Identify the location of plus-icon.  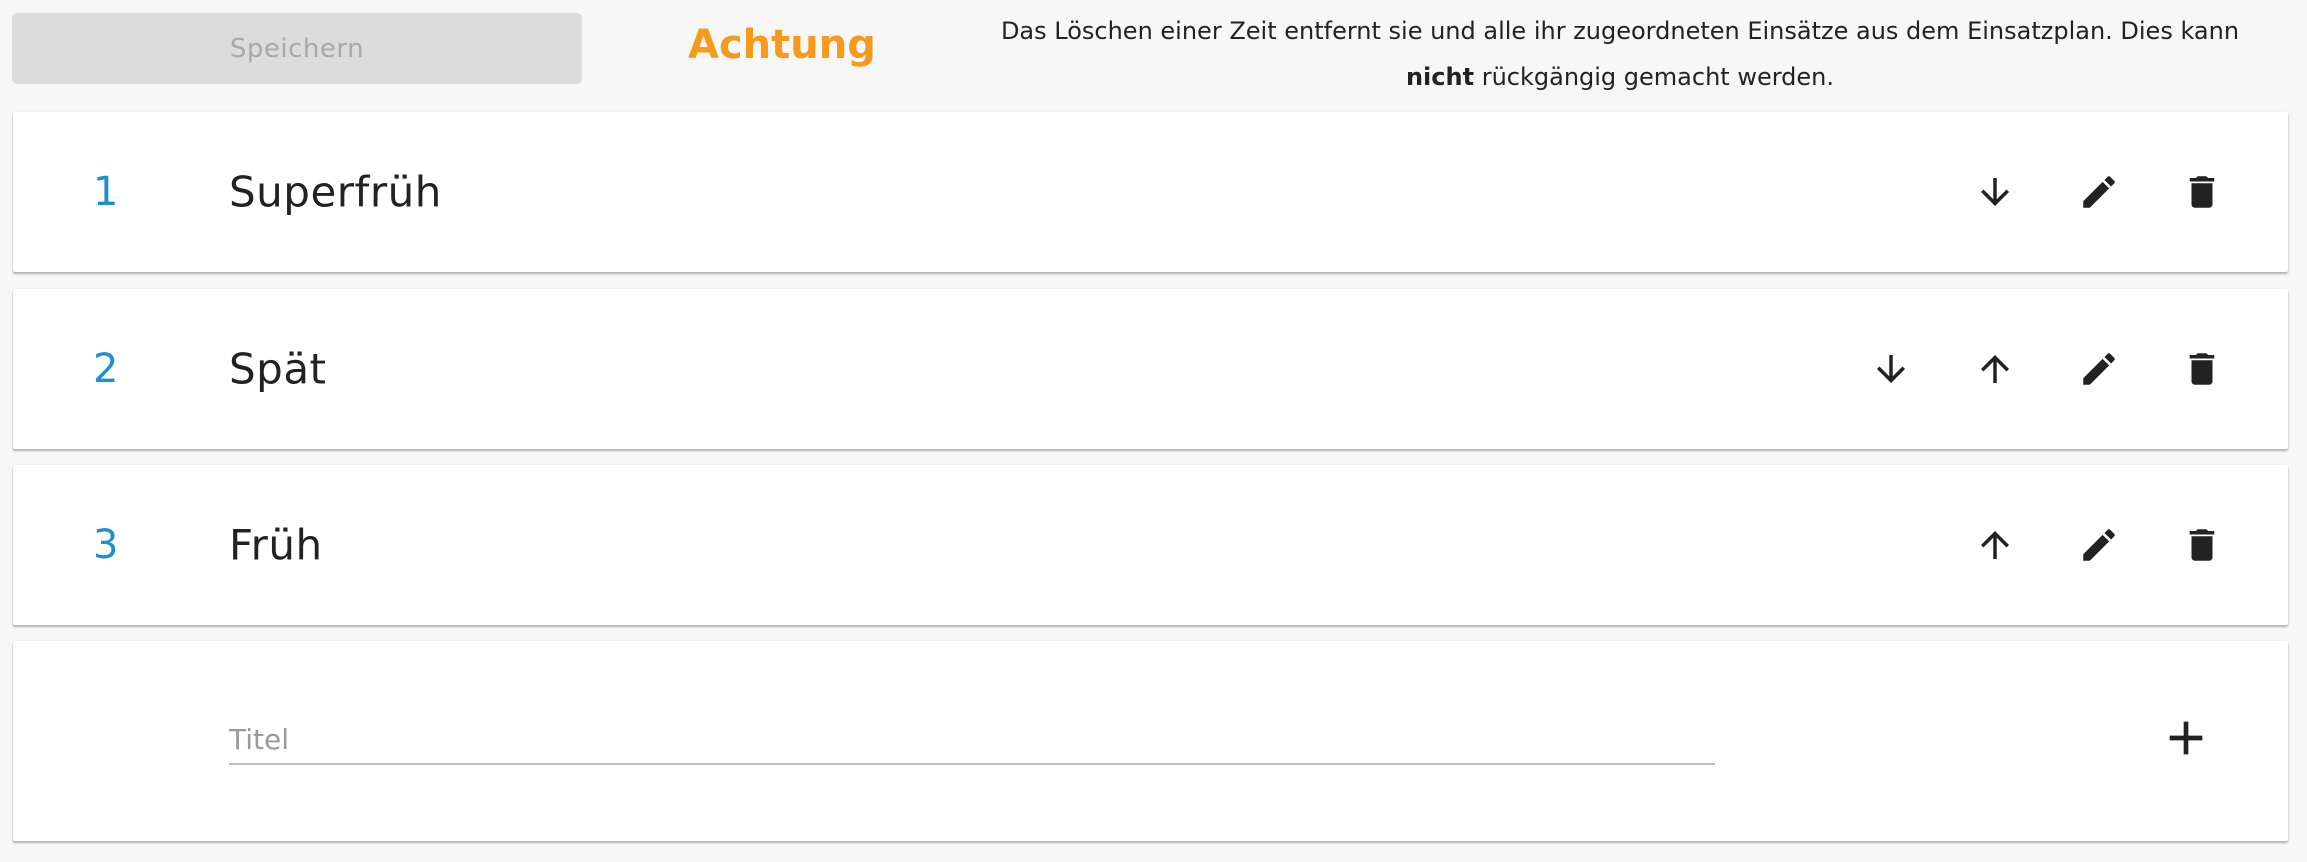
(2186, 738).